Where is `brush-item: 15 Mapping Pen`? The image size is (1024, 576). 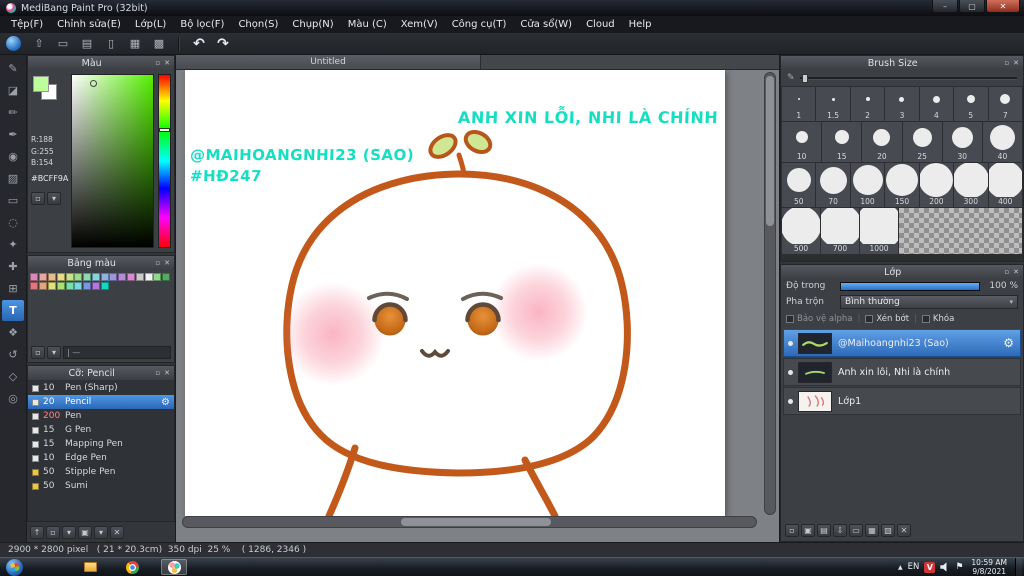 brush-item: 15 Mapping Pen is located at coordinates (101, 444).